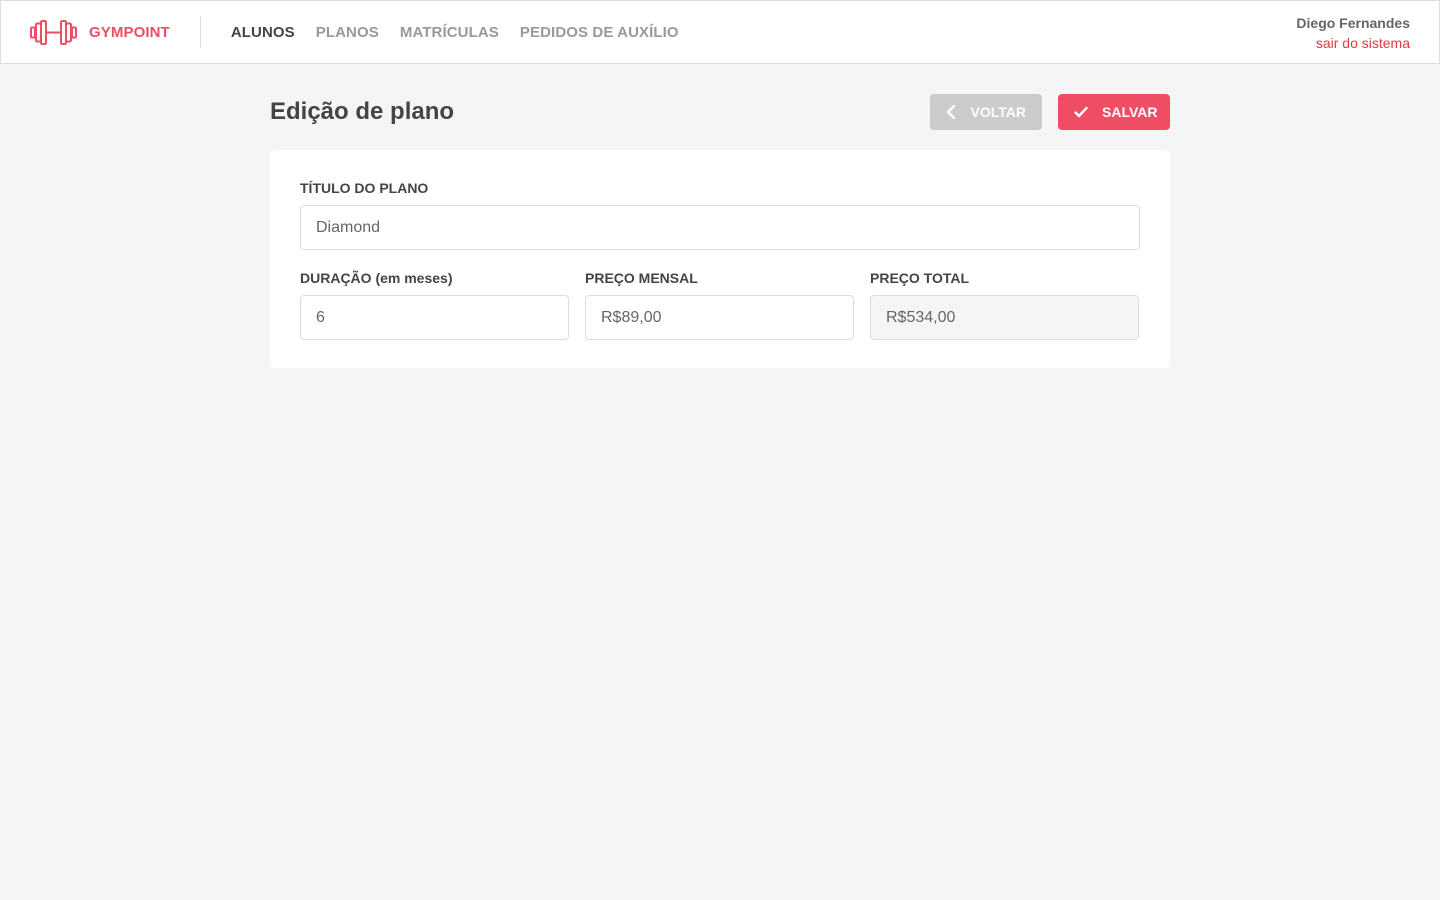 The height and width of the screenshot is (900, 1440). Describe the element at coordinates (641, 278) in the screenshot. I see `monthly-price-field-label: PREÇO MENSAL` at that location.